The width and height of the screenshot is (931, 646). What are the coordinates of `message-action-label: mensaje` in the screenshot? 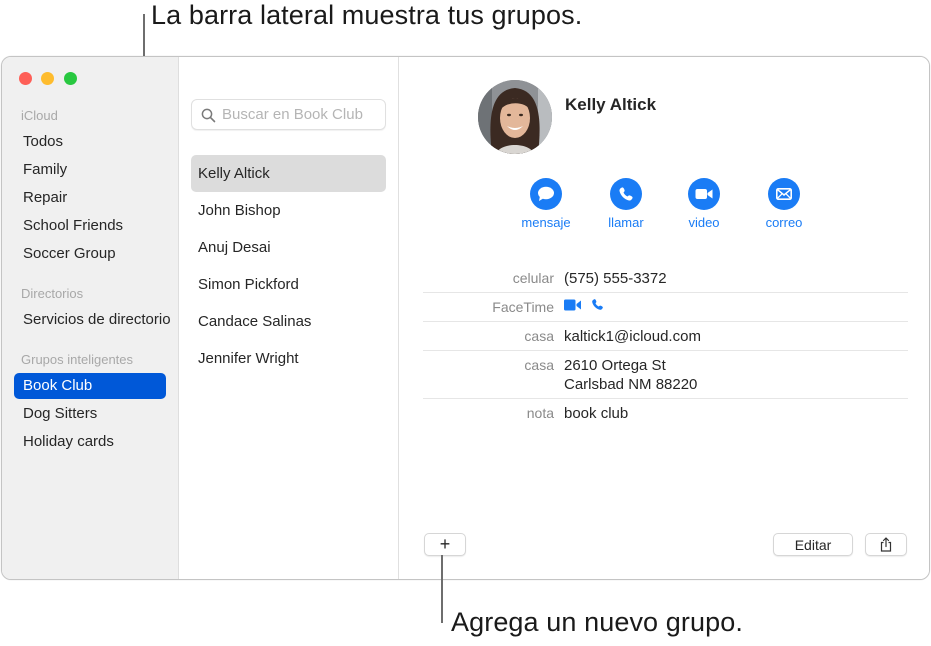 It's located at (546, 222).